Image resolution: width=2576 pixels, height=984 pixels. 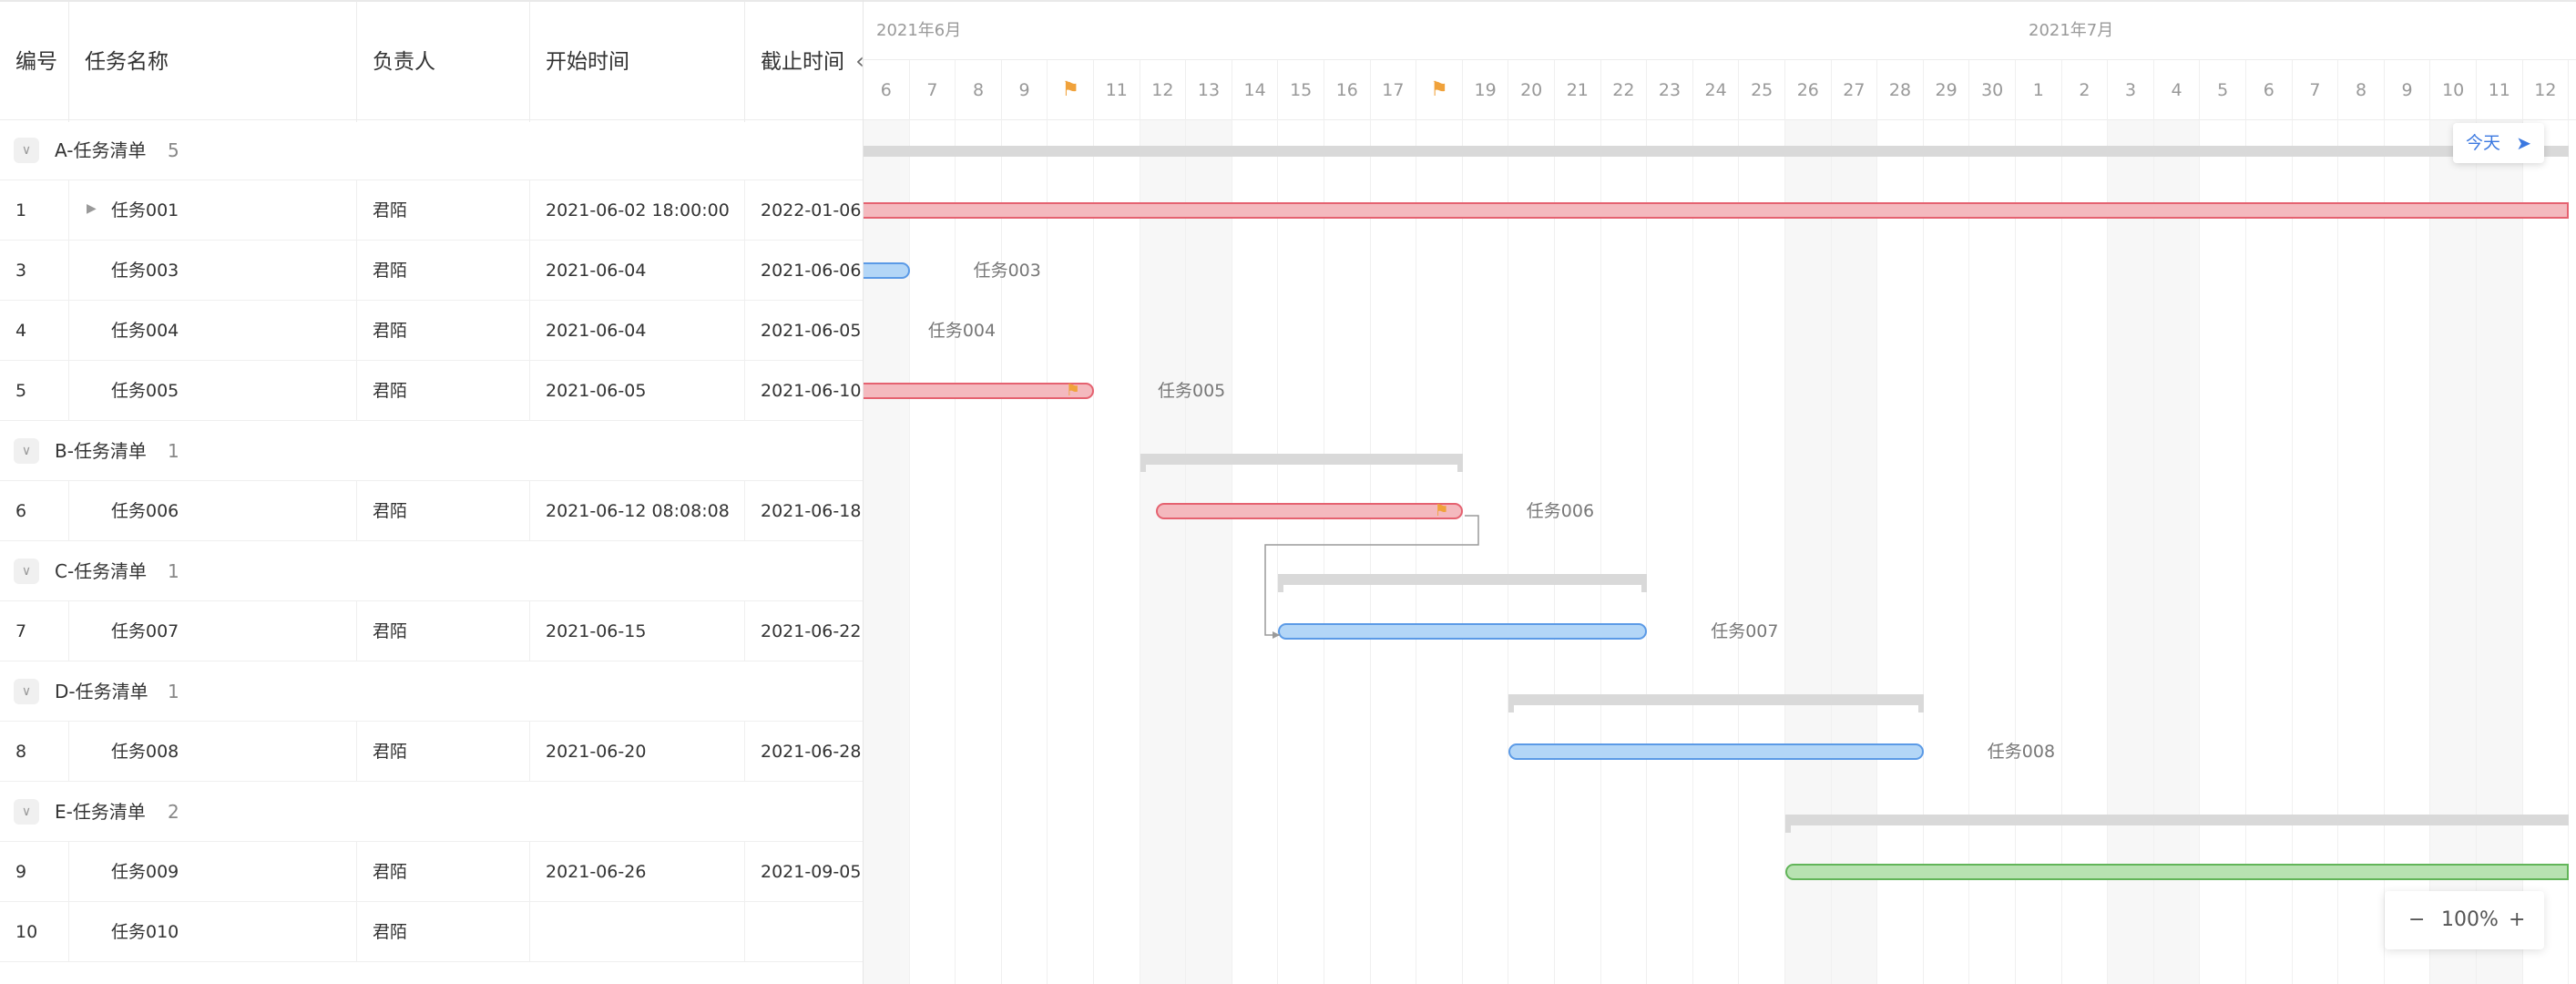 I want to click on day-label: 13, so click(x=1209, y=90).